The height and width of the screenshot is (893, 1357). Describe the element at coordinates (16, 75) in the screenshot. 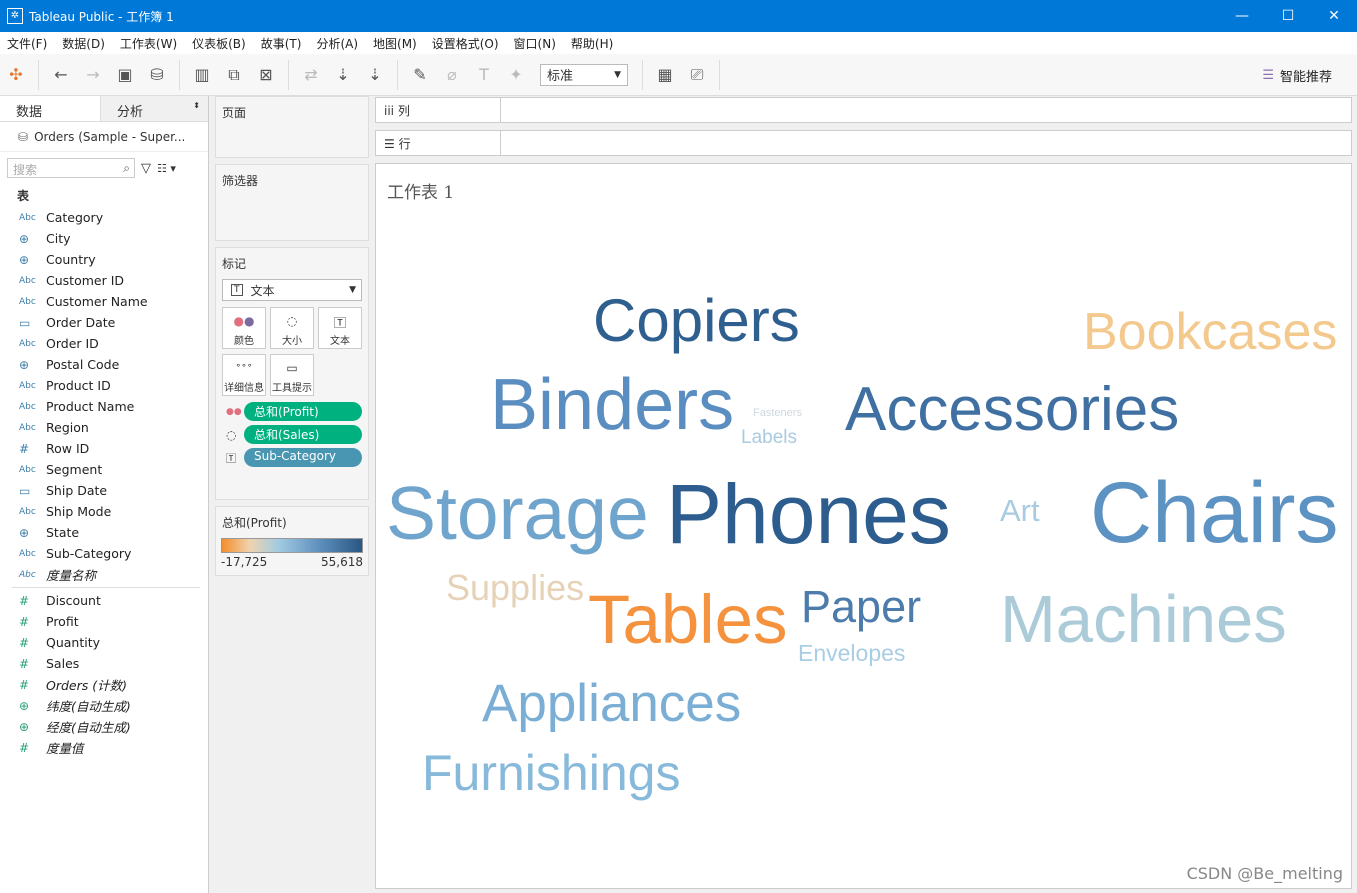

I see `tableau-home-icon: ✣` at that location.